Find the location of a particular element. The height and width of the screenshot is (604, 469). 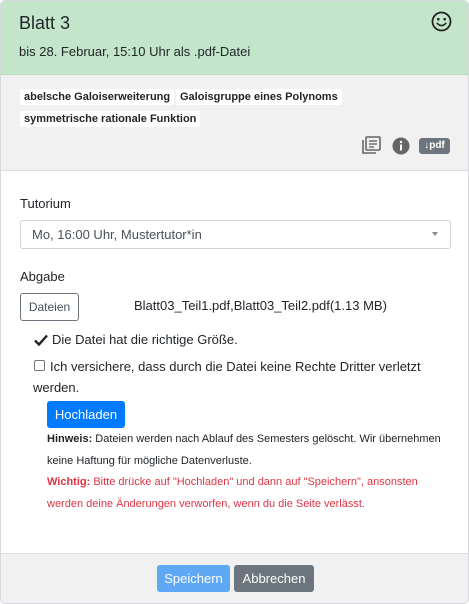

pdf-download-button: ↓pdf is located at coordinates (434, 146).